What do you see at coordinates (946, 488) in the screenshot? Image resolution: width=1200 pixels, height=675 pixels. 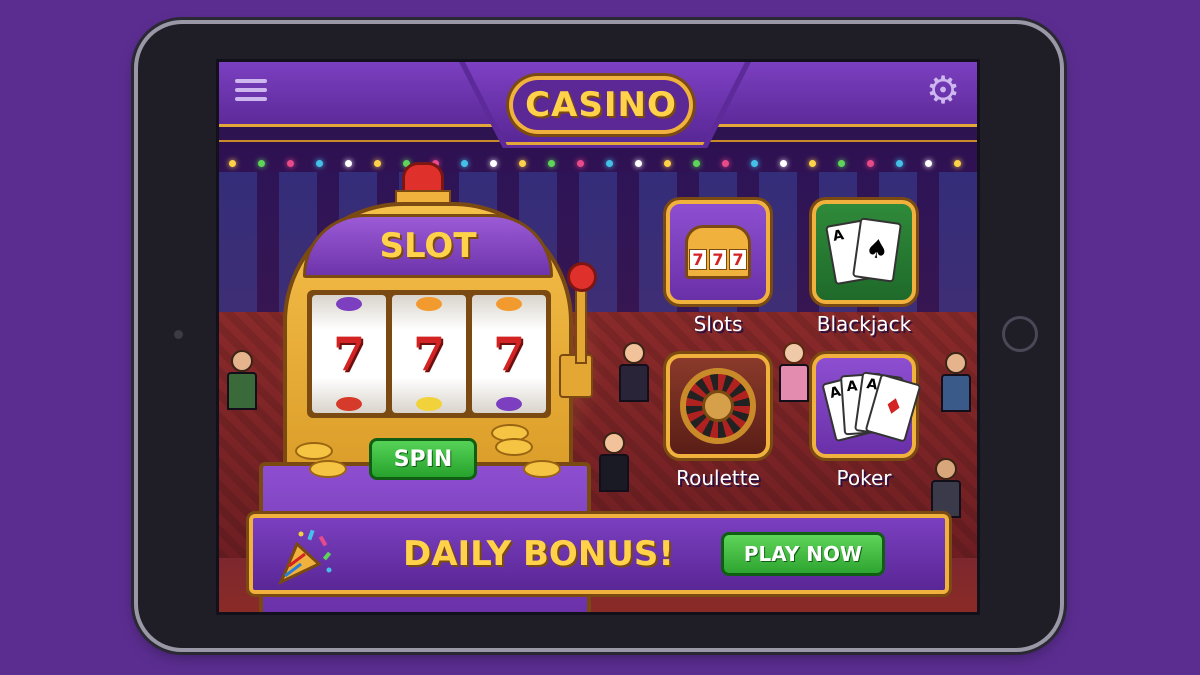 I see `npc-man-glasses` at bounding box center [946, 488].